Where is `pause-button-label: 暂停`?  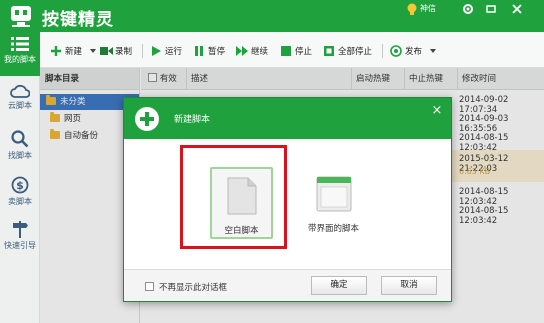
pause-button-label: 暂停 is located at coordinates (217, 52).